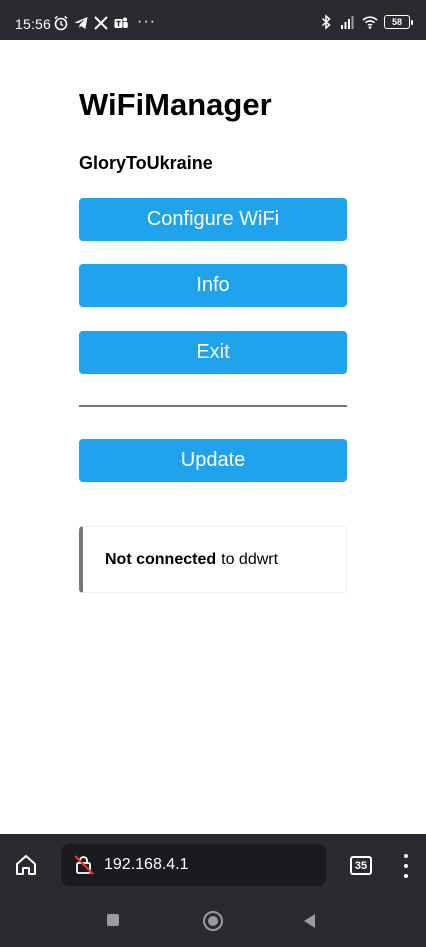 This screenshot has width=426, height=947. Describe the element at coordinates (61, 23) in the screenshot. I see `alarm-icon` at that location.